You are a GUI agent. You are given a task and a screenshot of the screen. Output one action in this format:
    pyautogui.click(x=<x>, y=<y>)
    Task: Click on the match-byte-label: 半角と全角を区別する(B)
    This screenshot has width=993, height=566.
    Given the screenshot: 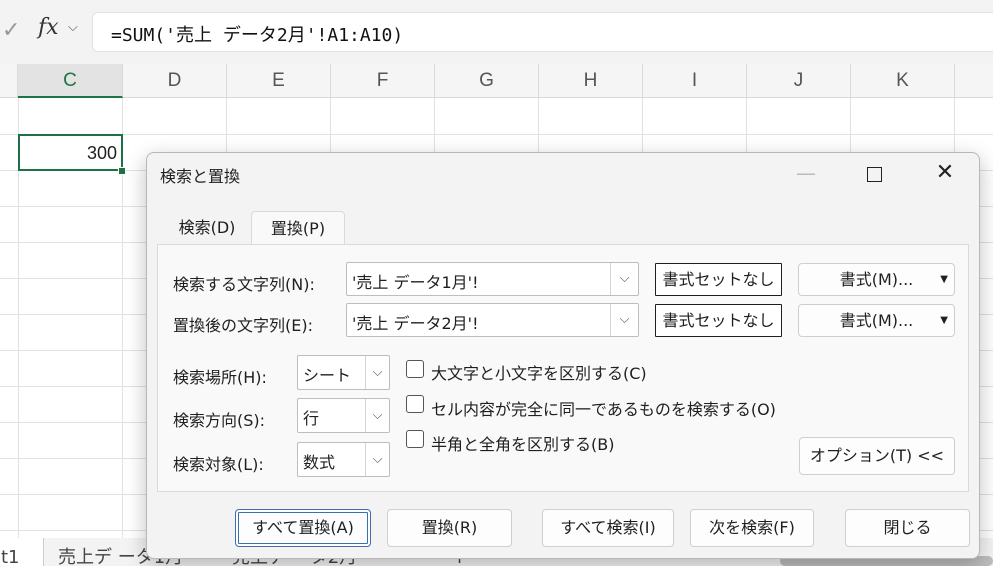 What is the action you would take?
    pyautogui.click(x=523, y=444)
    